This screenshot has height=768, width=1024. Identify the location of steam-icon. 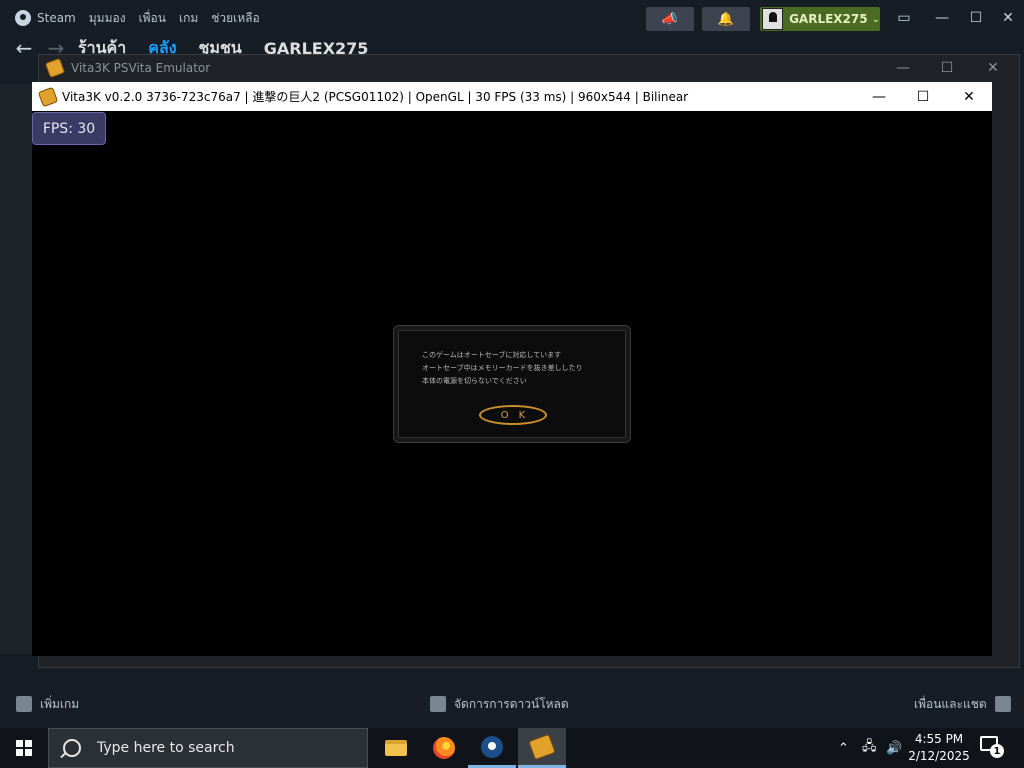
(492, 746).